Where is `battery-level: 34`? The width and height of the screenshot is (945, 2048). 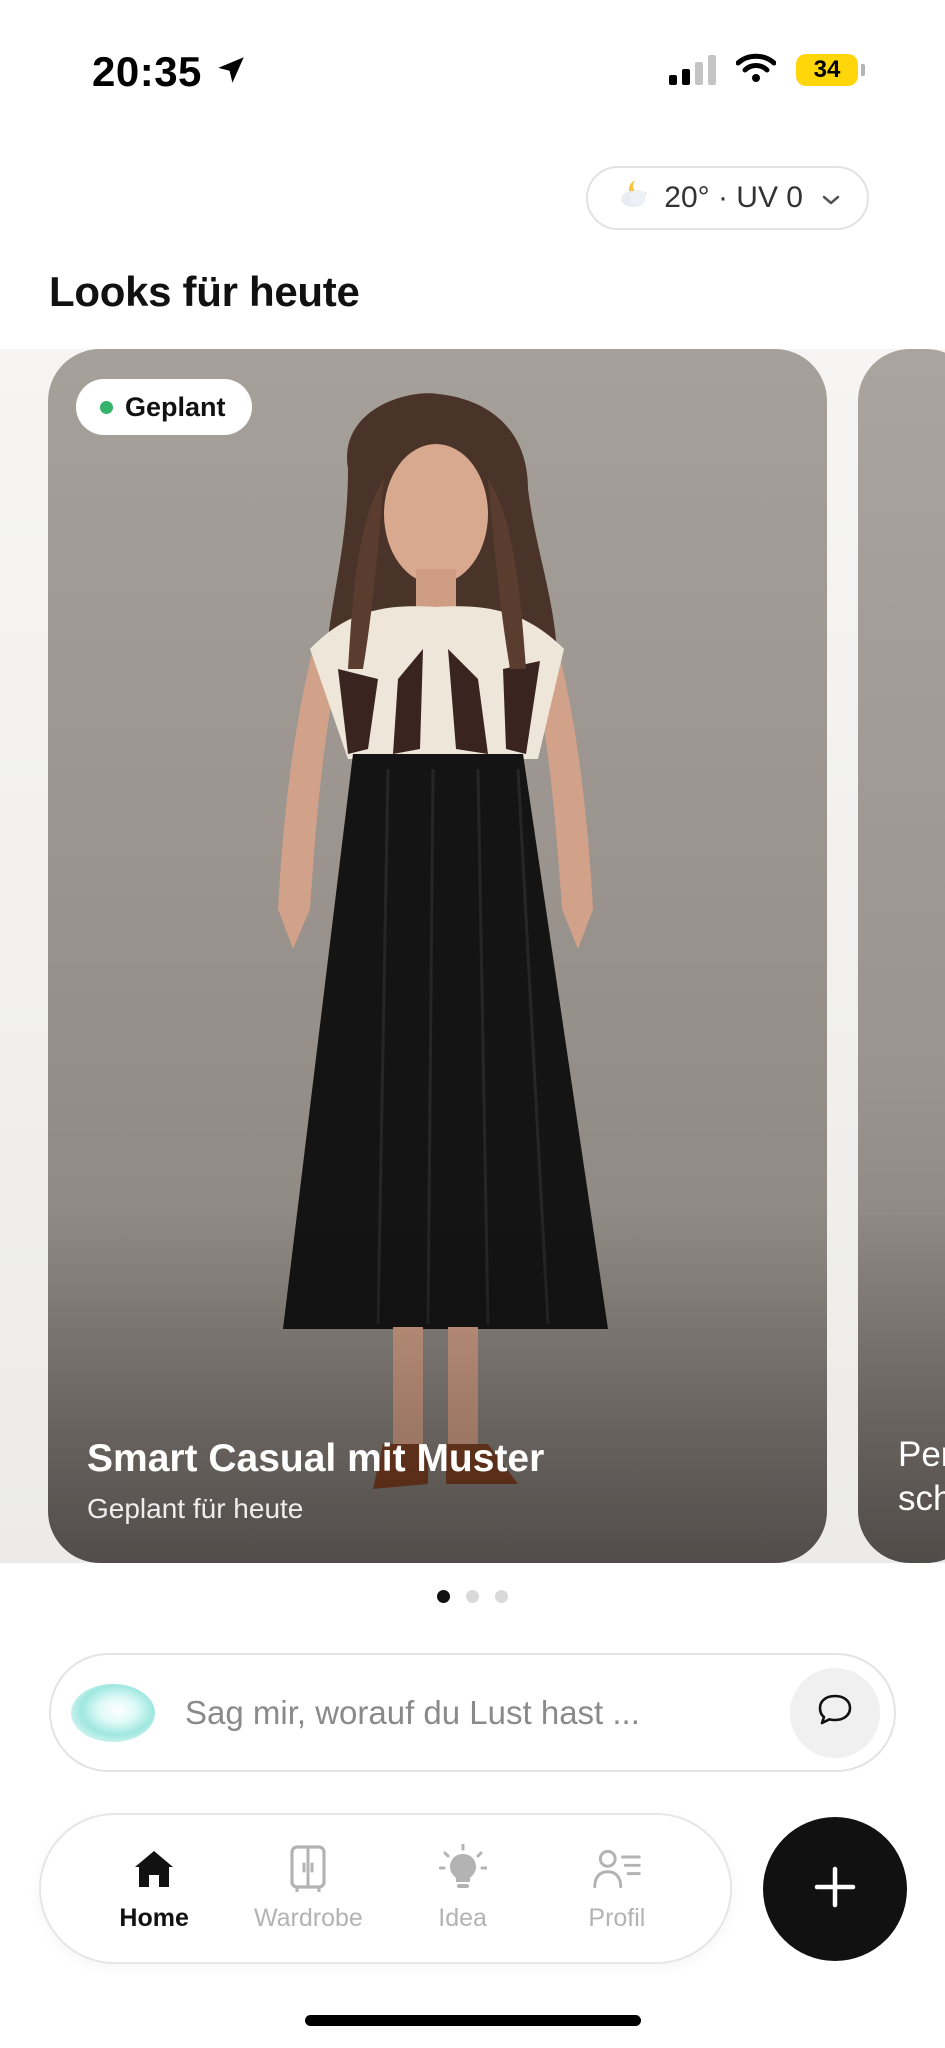
battery-level: 34 is located at coordinates (827, 70).